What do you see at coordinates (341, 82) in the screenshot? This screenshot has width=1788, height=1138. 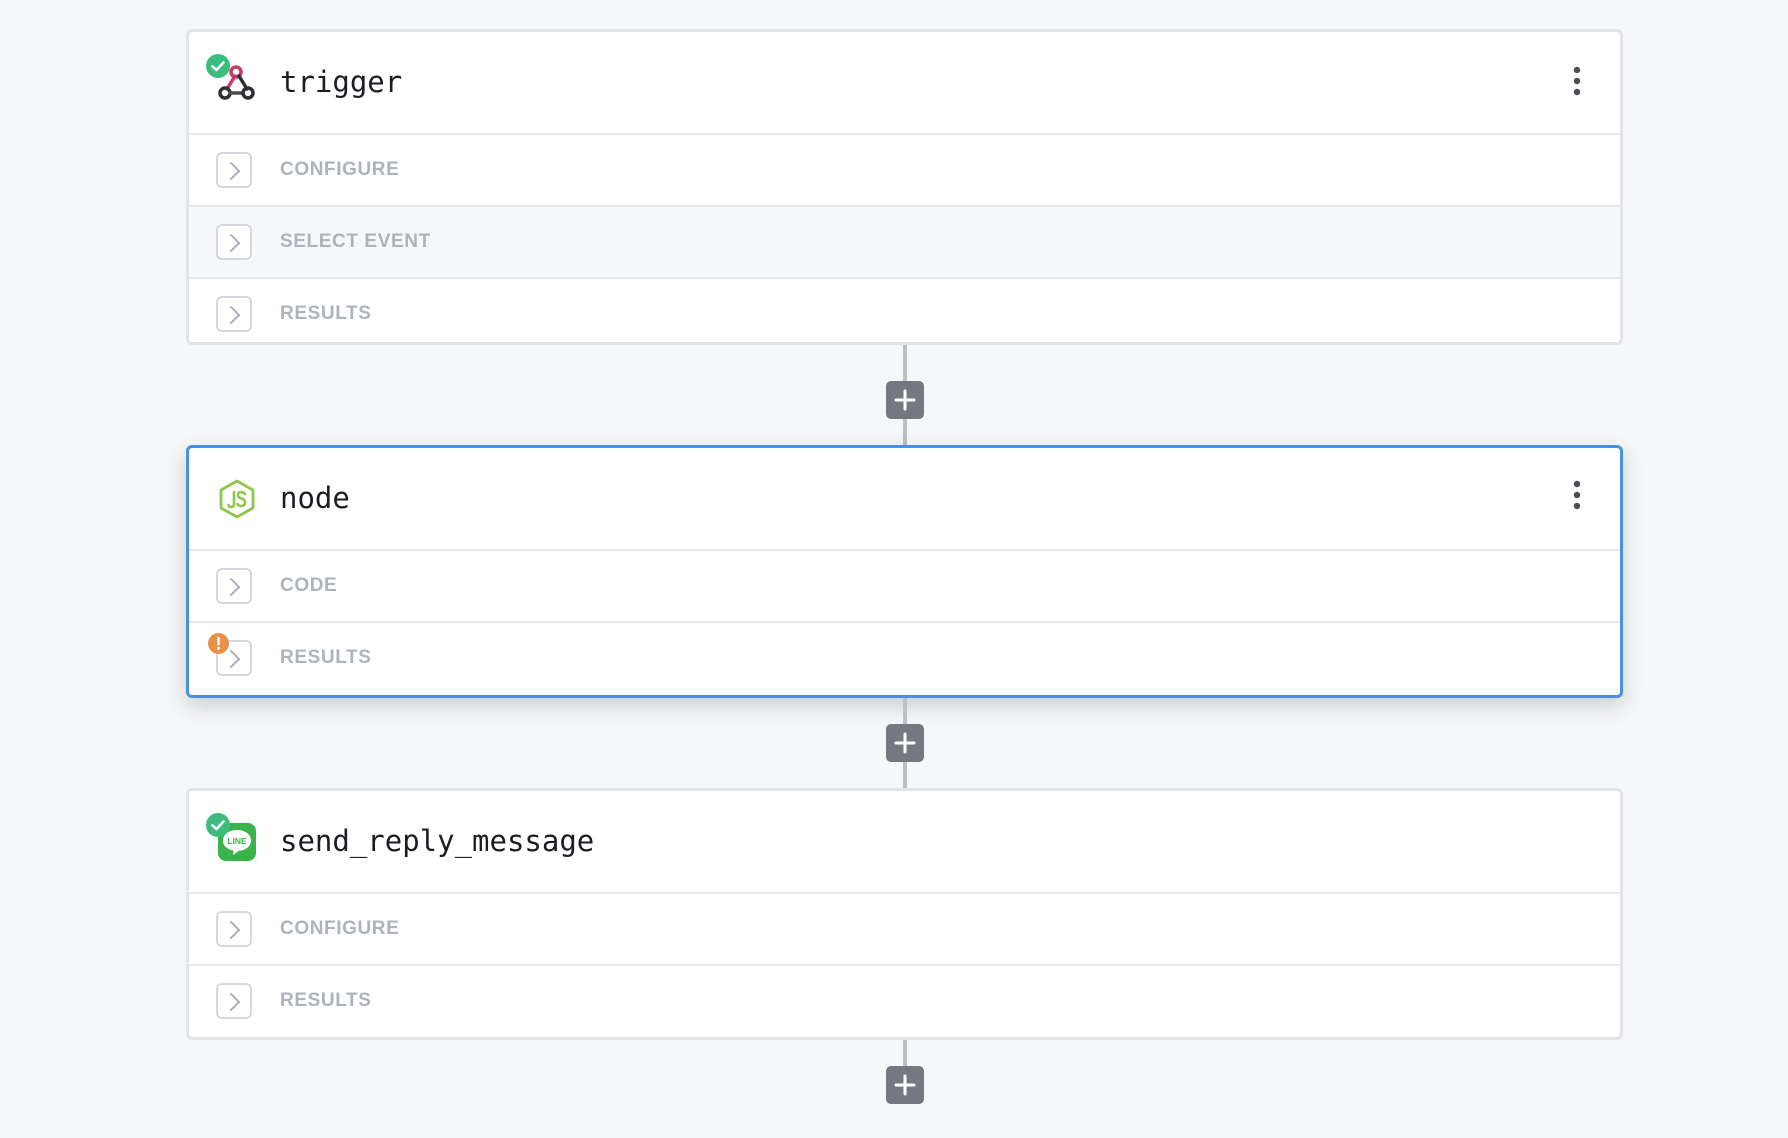 I see `step-title: trigger` at bounding box center [341, 82].